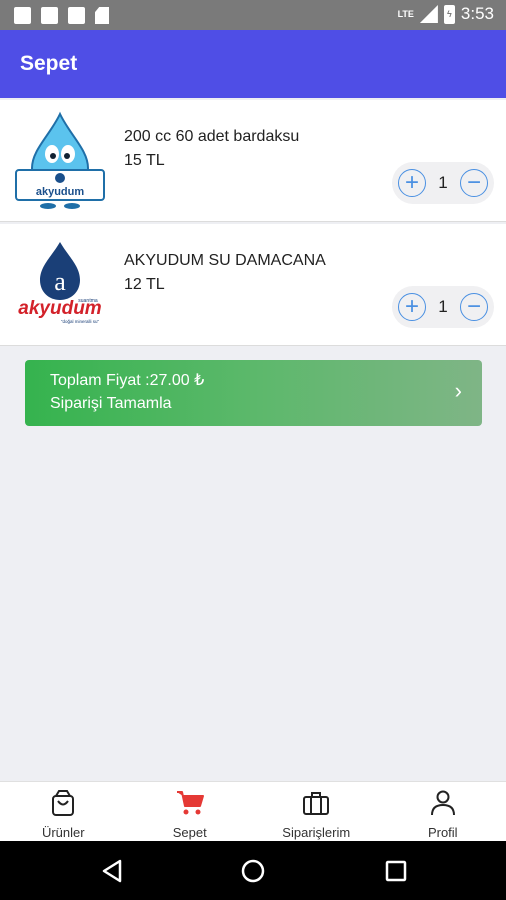 Image resolution: width=506 pixels, height=900 pixels. I want to click on product-image: a suarıtma akyudum "doğal mineralli su", so click(60, 283).